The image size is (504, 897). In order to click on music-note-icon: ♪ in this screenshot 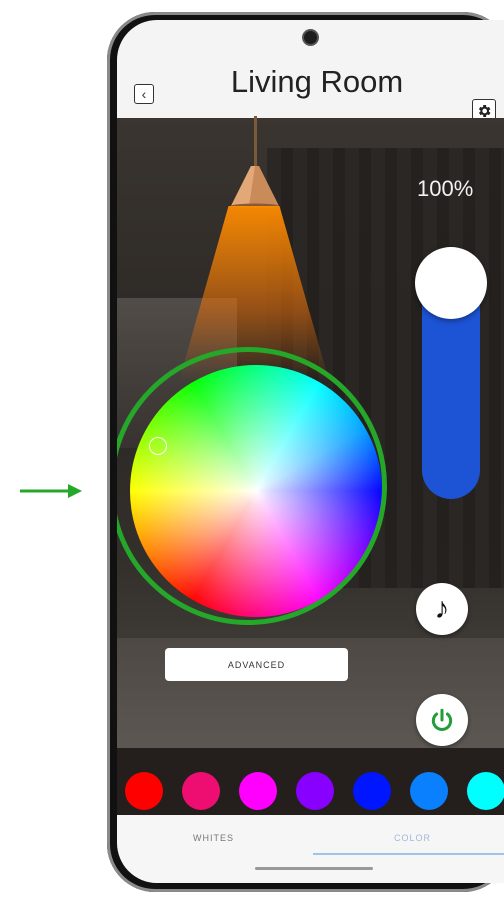, I will do `click(442, 608)`.